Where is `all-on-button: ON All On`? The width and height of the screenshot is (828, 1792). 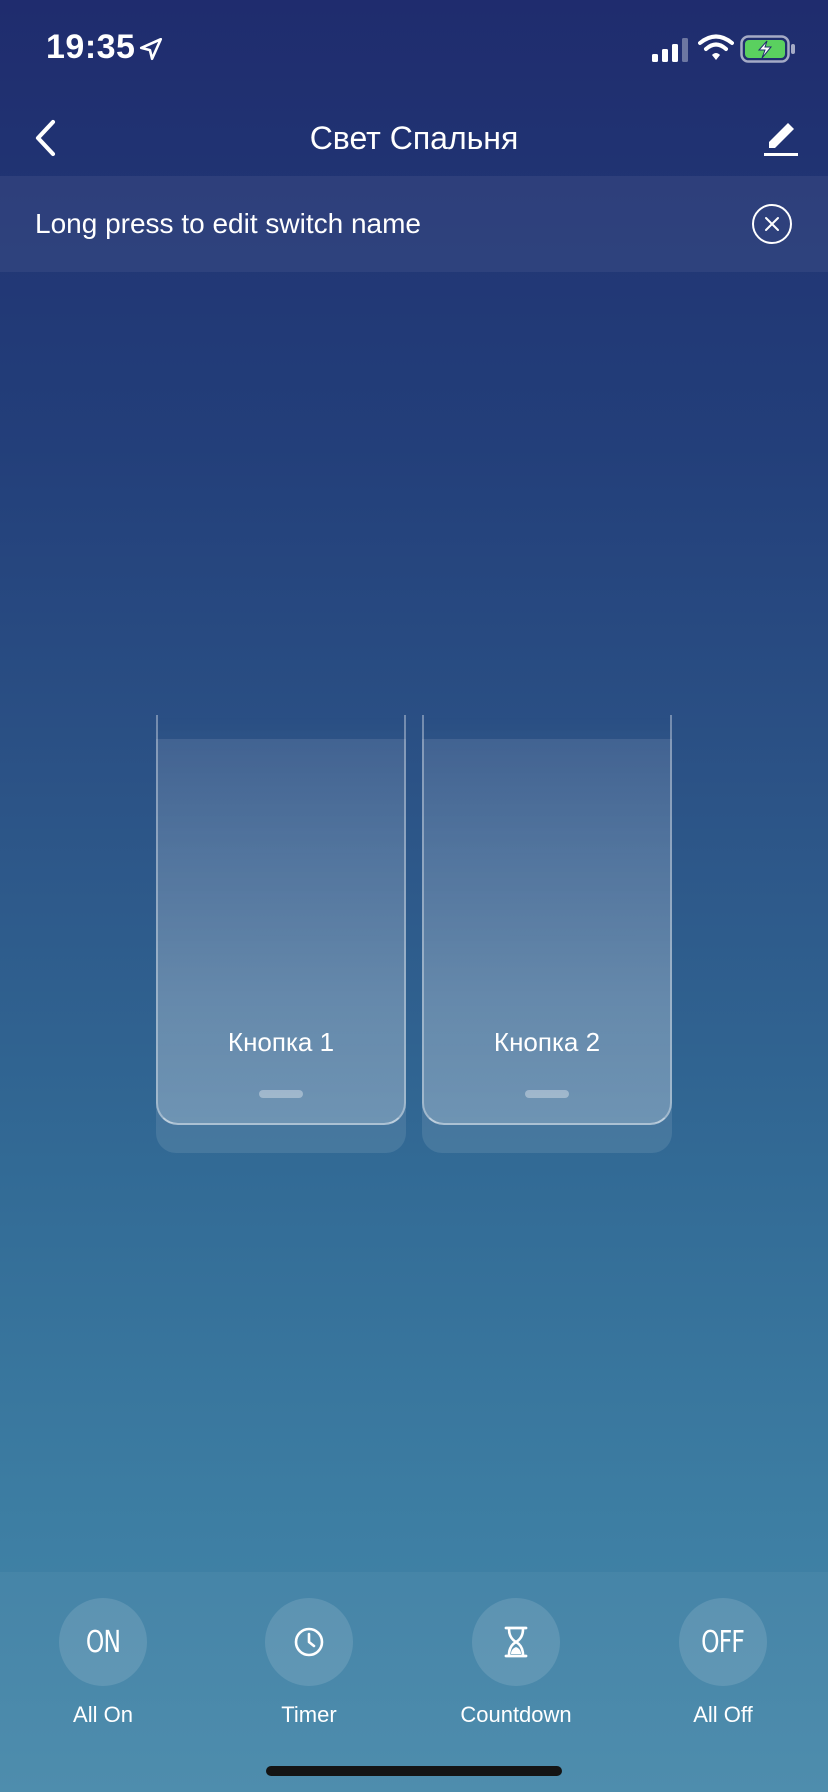 all-on-button: ON All On is located at coordinates (103, 1664).